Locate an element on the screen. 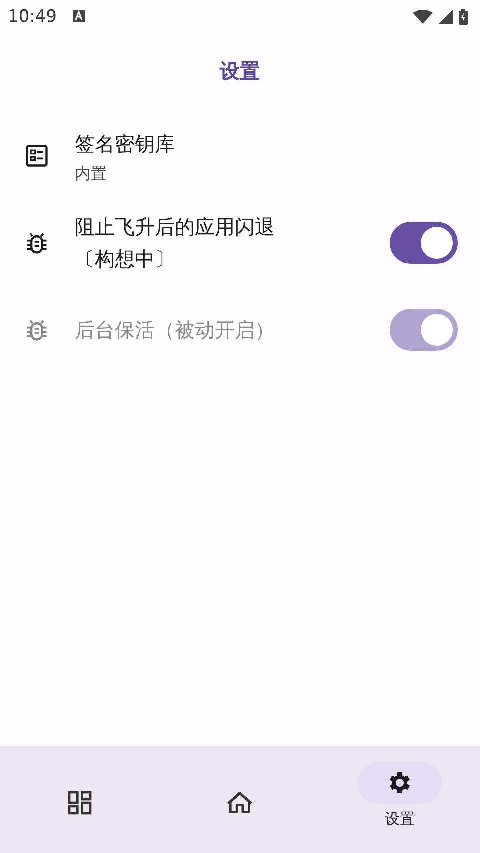 The image size is (480, 853). grid-icon is located at coordinates (80, 803).